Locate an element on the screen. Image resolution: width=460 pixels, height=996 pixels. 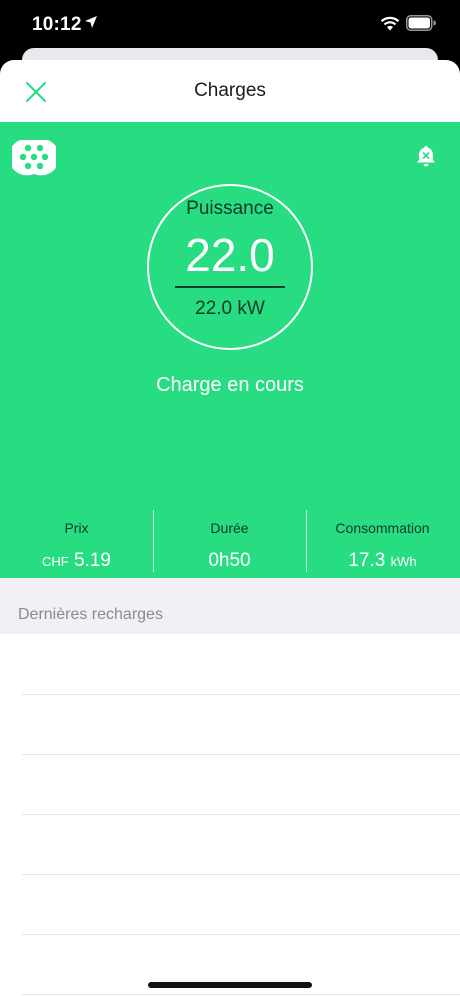
location-arrow-icon is located at coordinates (91, 22).